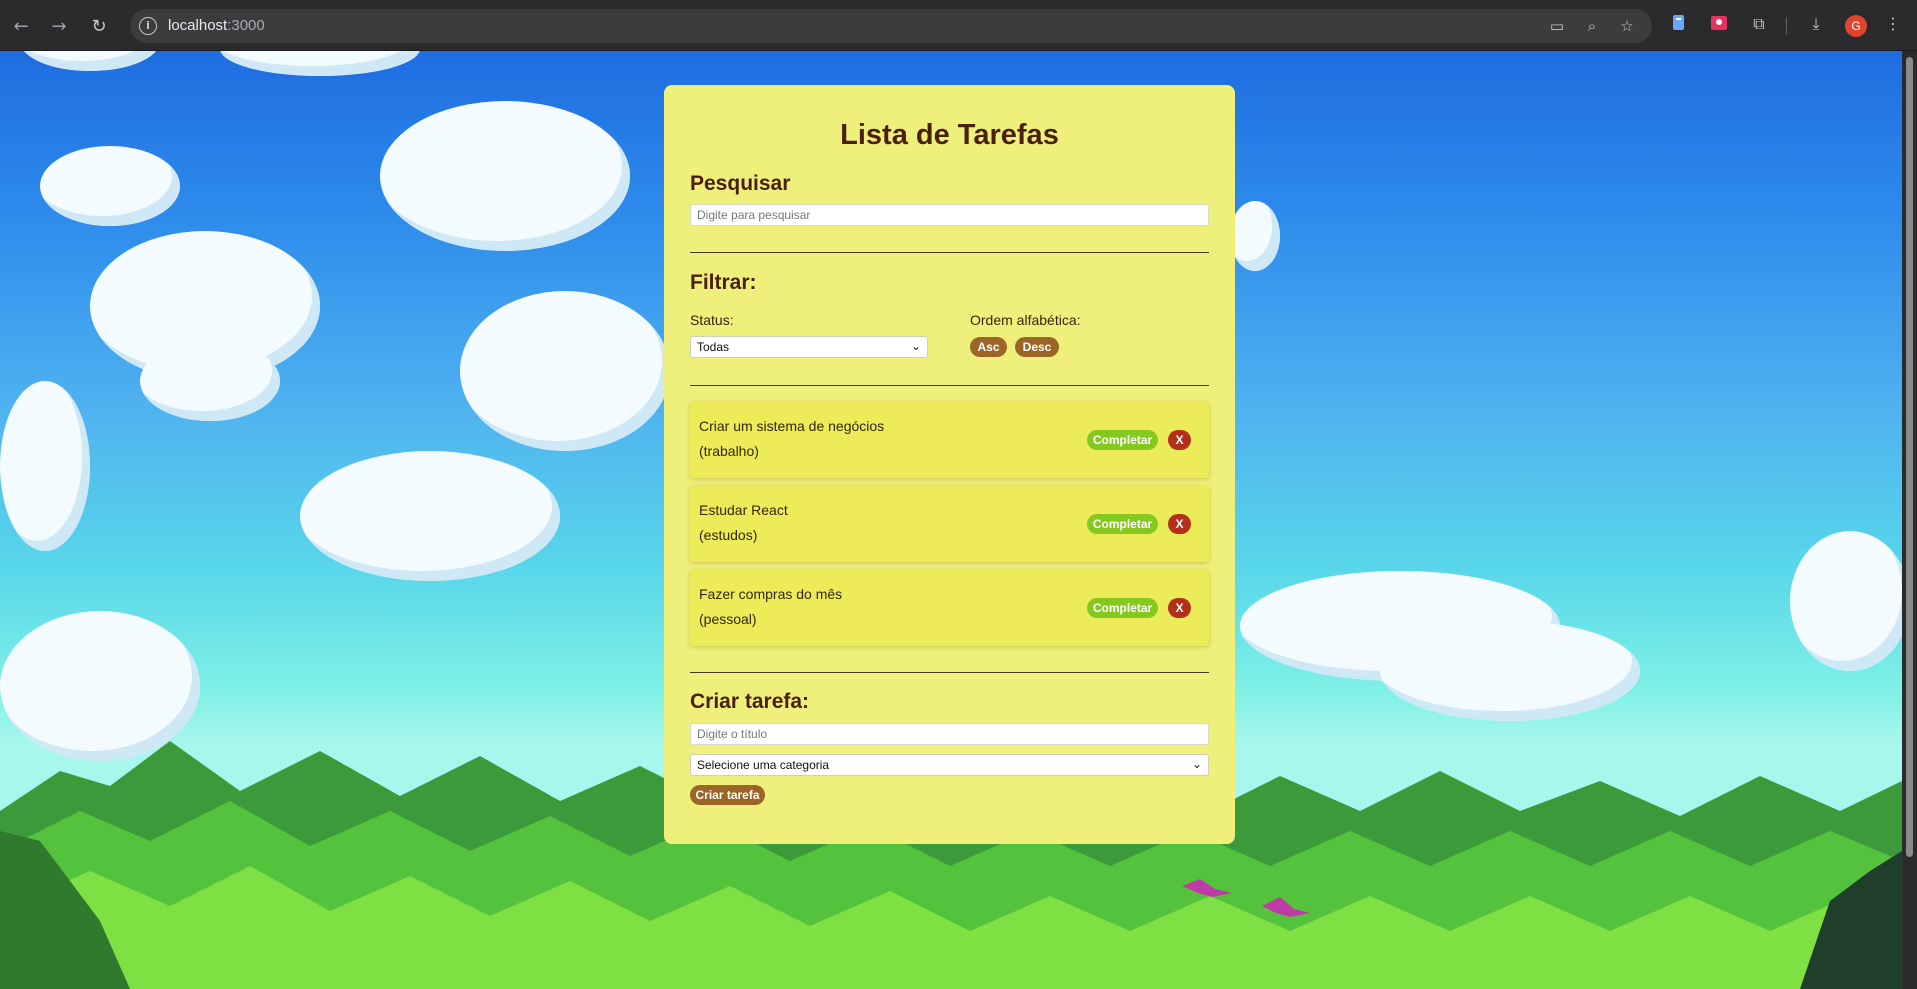  Describe the element at coordinates (1816, 25) in the screenshot. I see `download-icon: ⤓` at that location.